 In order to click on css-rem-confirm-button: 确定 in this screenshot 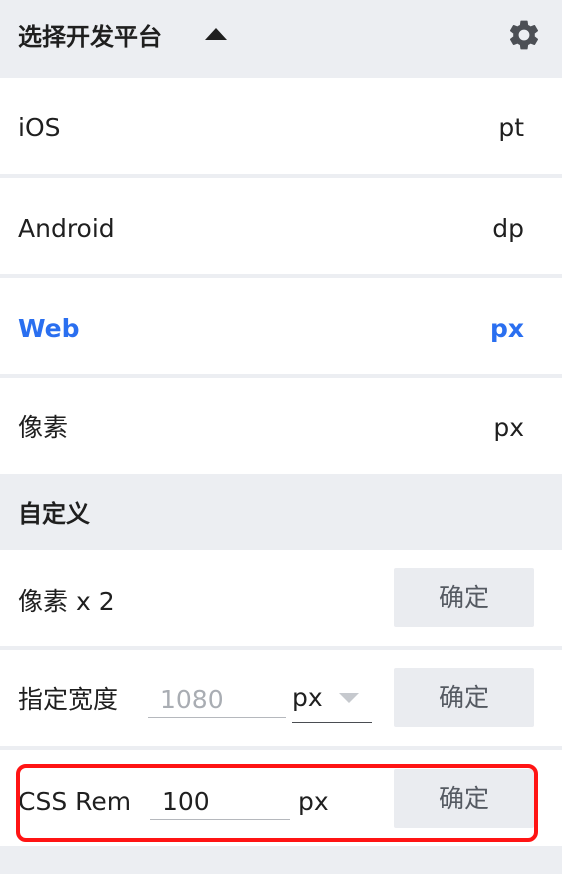, I will do `click(464, 798)`.